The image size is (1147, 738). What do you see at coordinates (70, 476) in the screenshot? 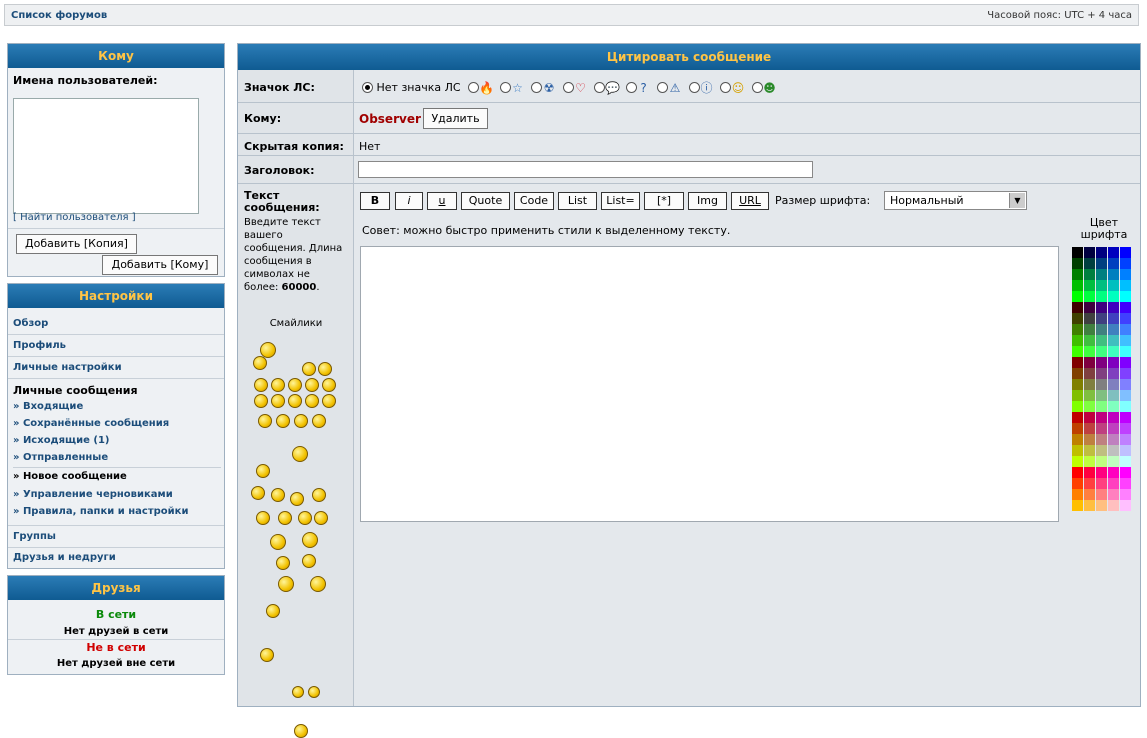
I see `pm-compose-link: » Новое сообщение` at bounding box center [70, 476].